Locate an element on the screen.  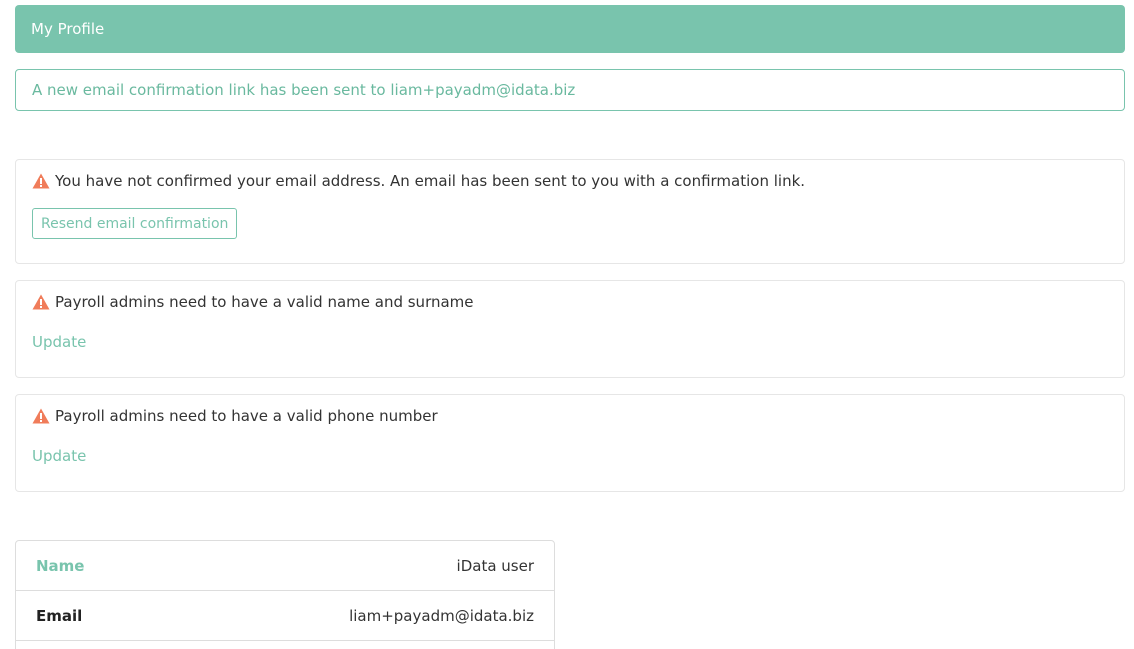
email-value: liam+payadm@idata.biz is located at coordinates (441, 615).